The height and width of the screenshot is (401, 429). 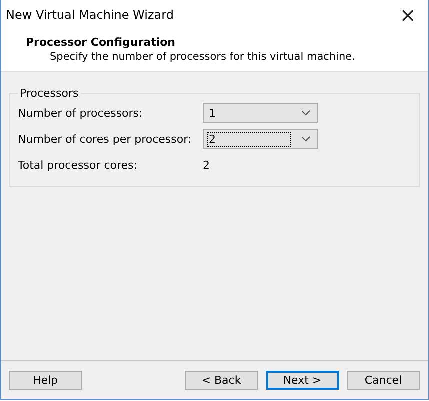 I want to click on window-title: New Virtual Machine Wizard, so click(x=90, y=15).